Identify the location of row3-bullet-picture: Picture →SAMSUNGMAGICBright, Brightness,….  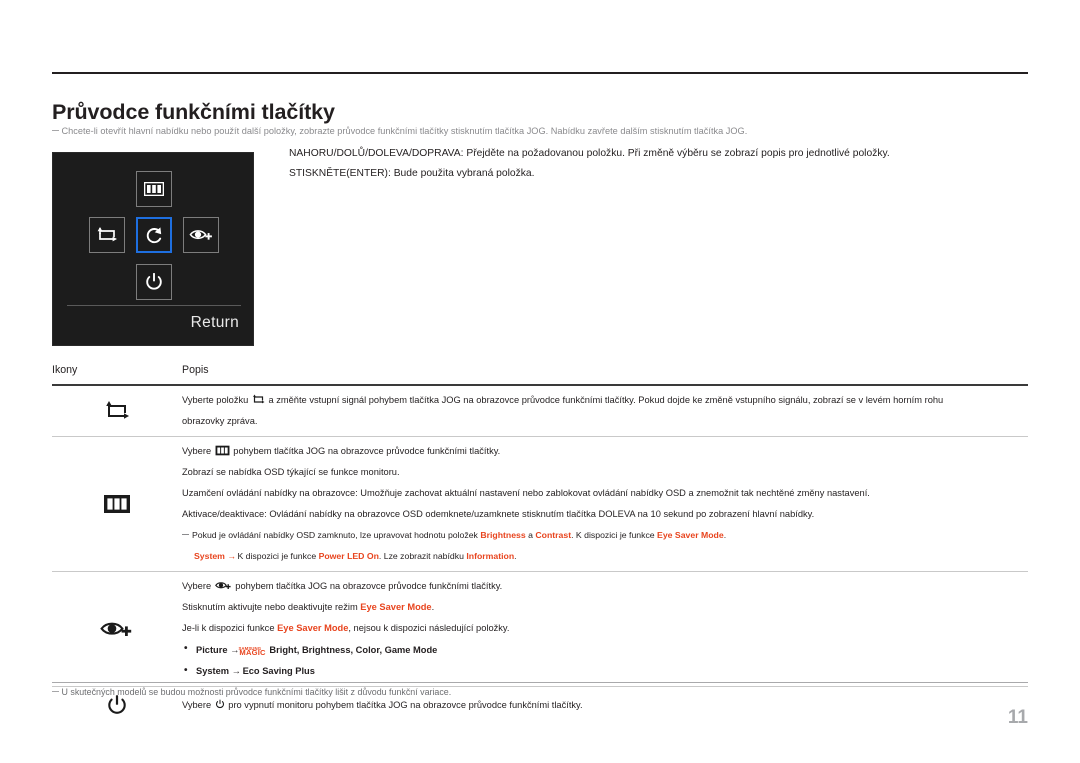
(605, 649).